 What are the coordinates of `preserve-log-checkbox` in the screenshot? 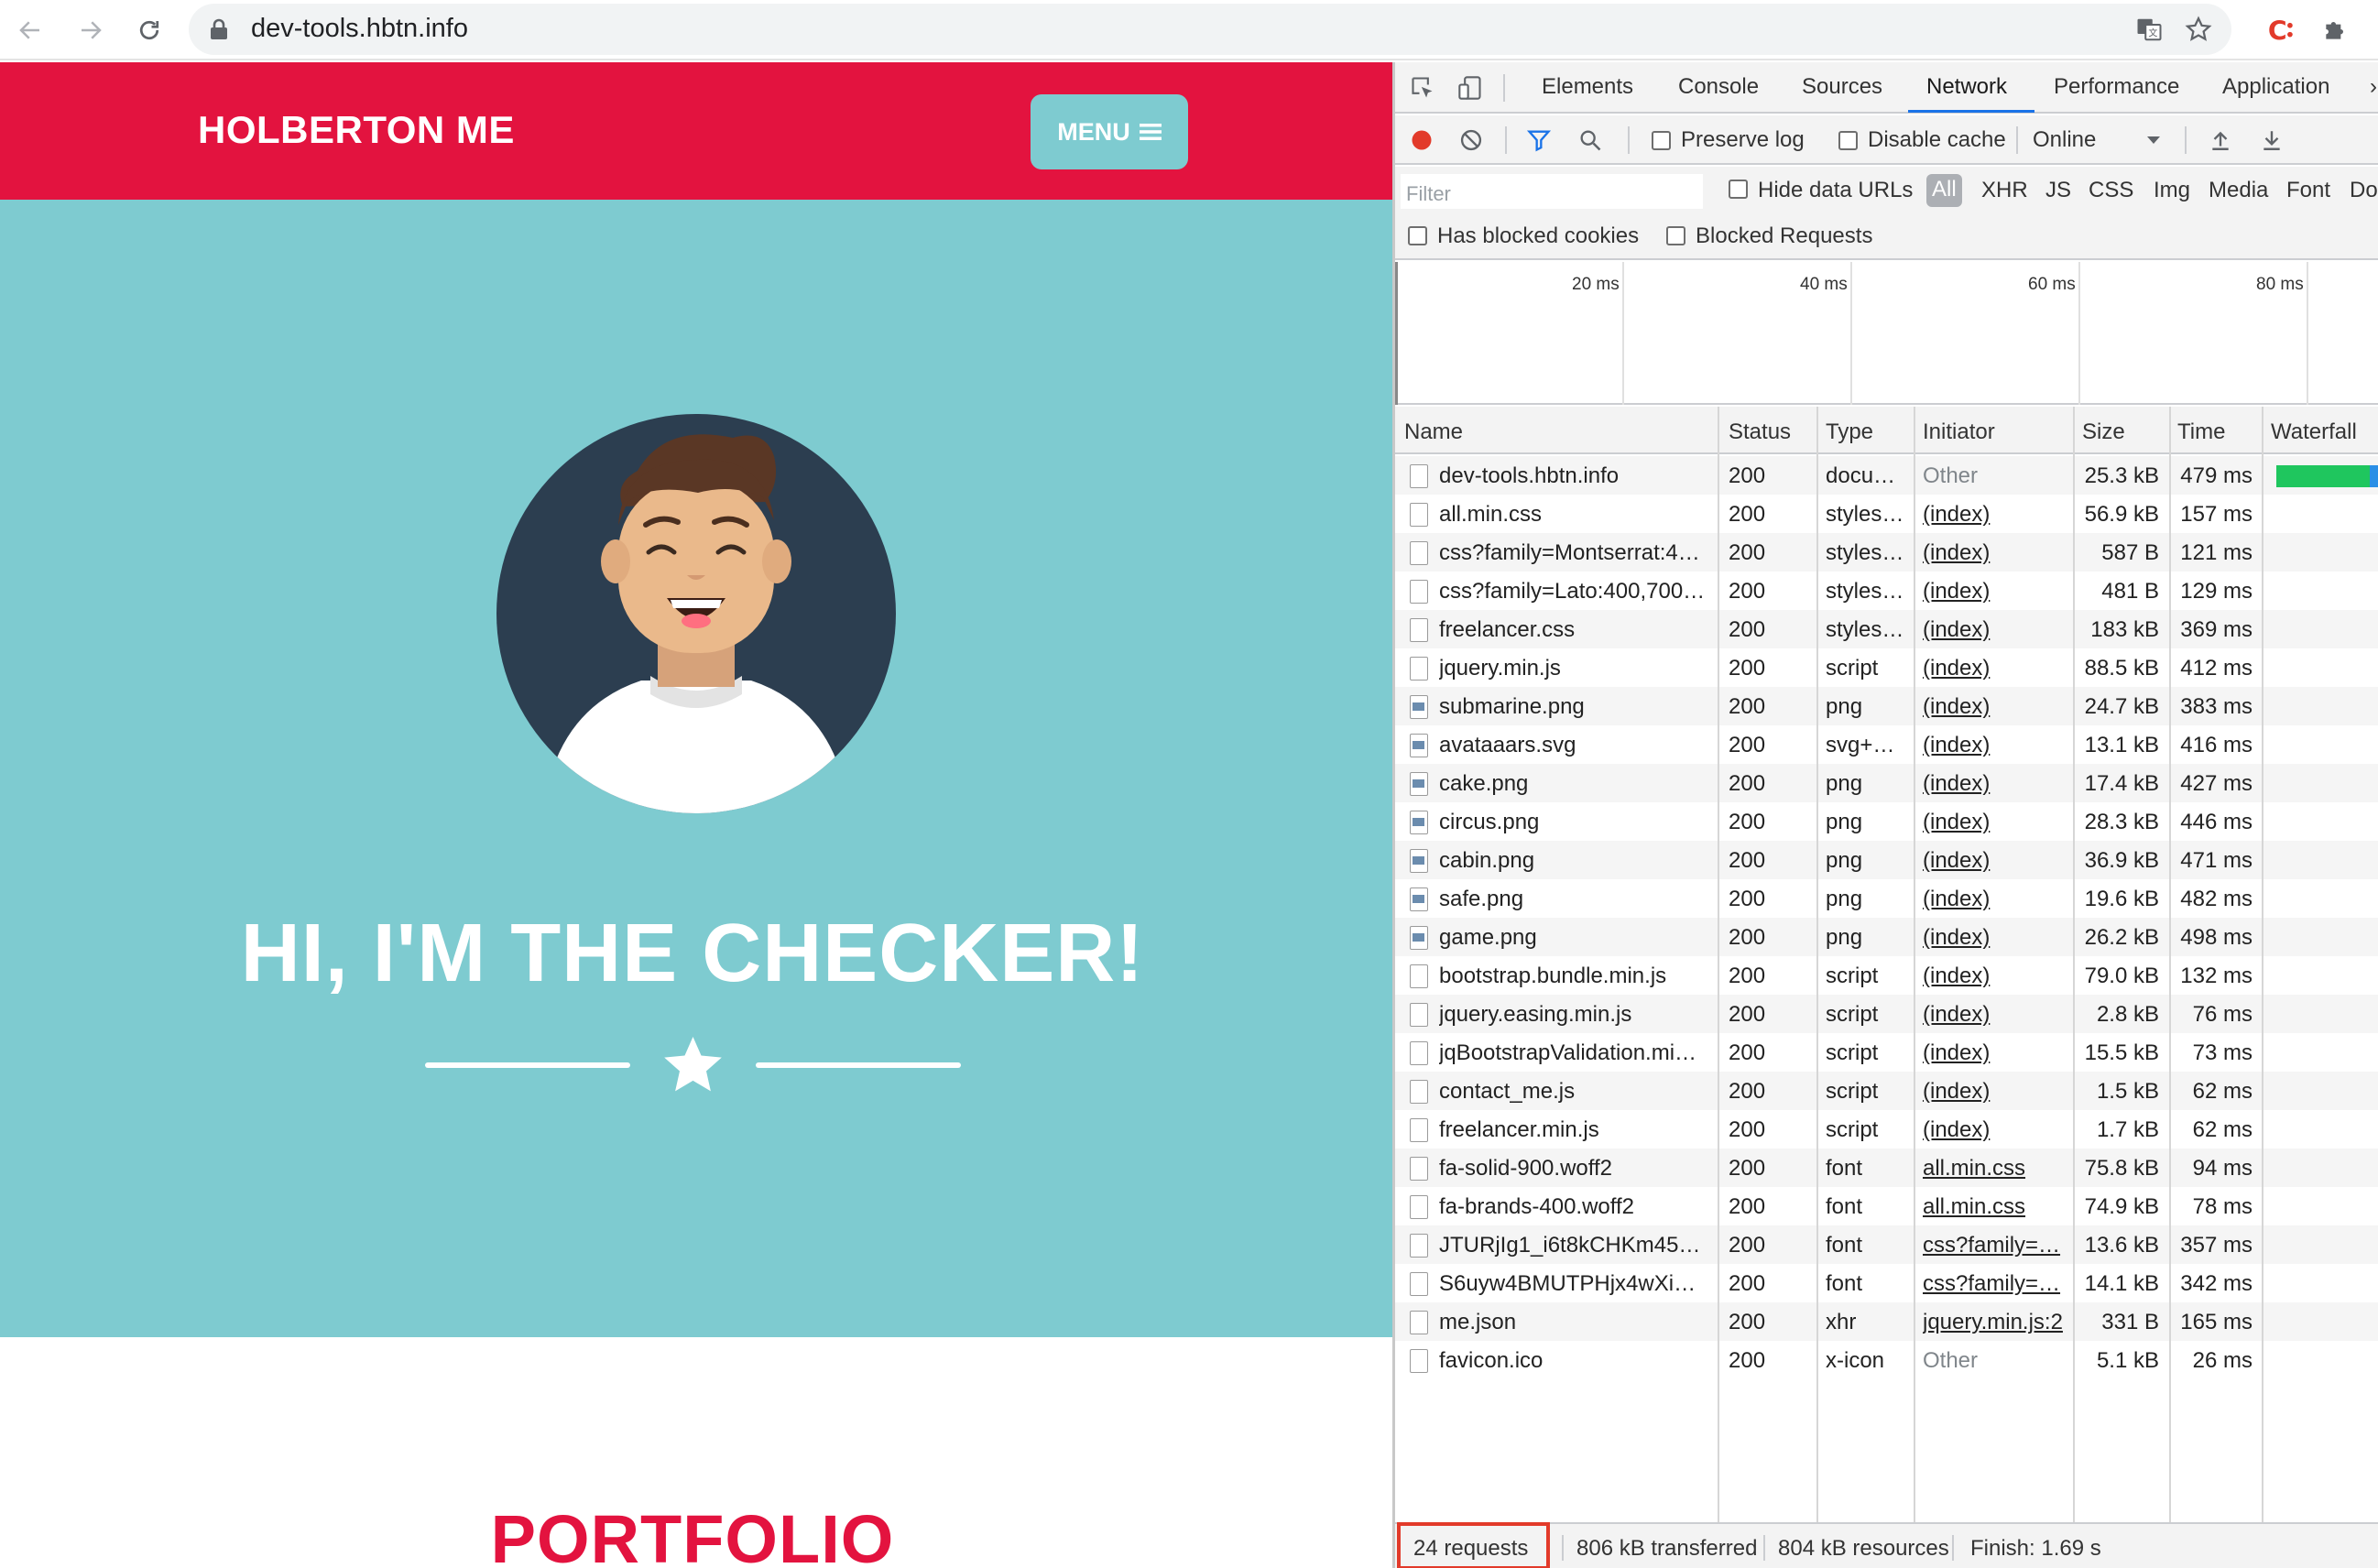 It's located at (1661, 140).